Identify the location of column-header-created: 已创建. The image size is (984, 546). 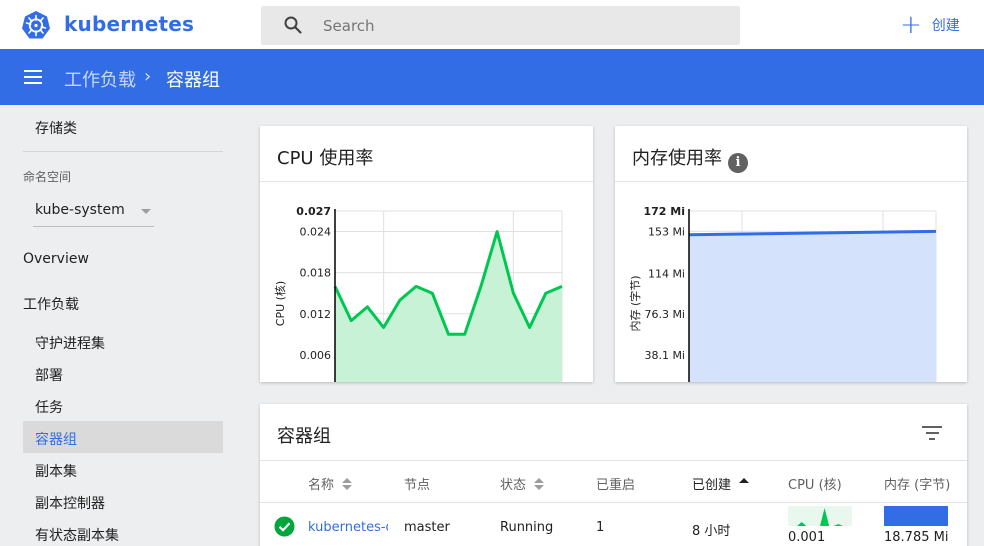
(721, 483).